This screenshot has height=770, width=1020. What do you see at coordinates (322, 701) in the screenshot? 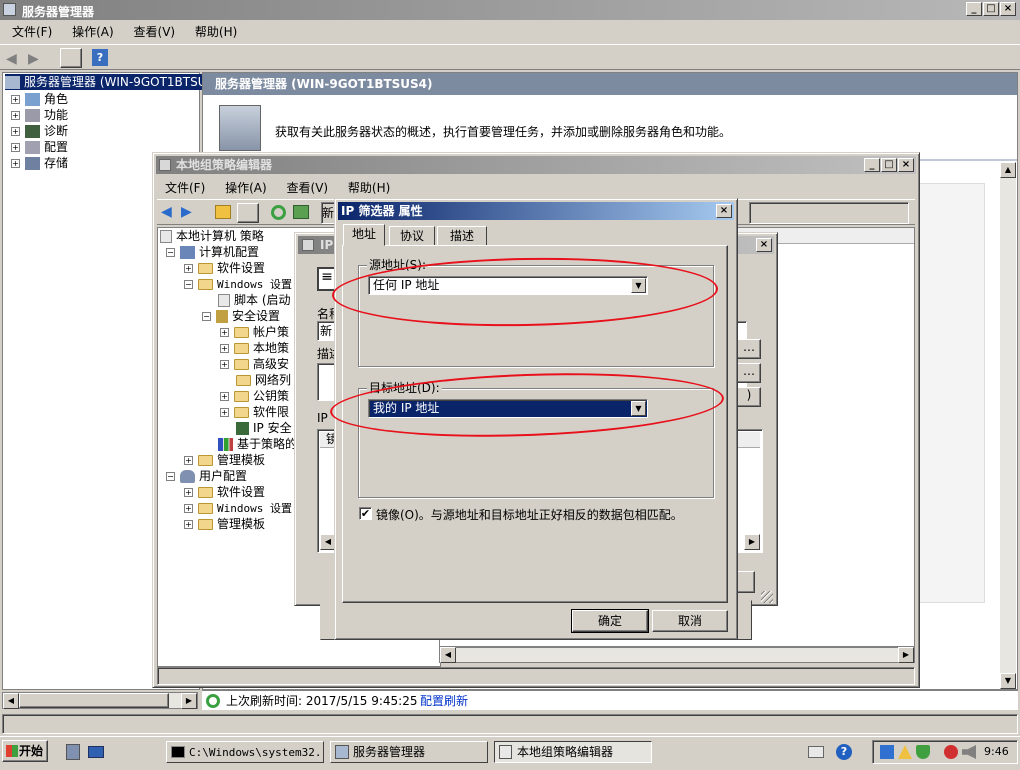
I see `refresh-time: 上次刷新时间: 2017/5/15 9:45:25` at bounding box center [322, 701].